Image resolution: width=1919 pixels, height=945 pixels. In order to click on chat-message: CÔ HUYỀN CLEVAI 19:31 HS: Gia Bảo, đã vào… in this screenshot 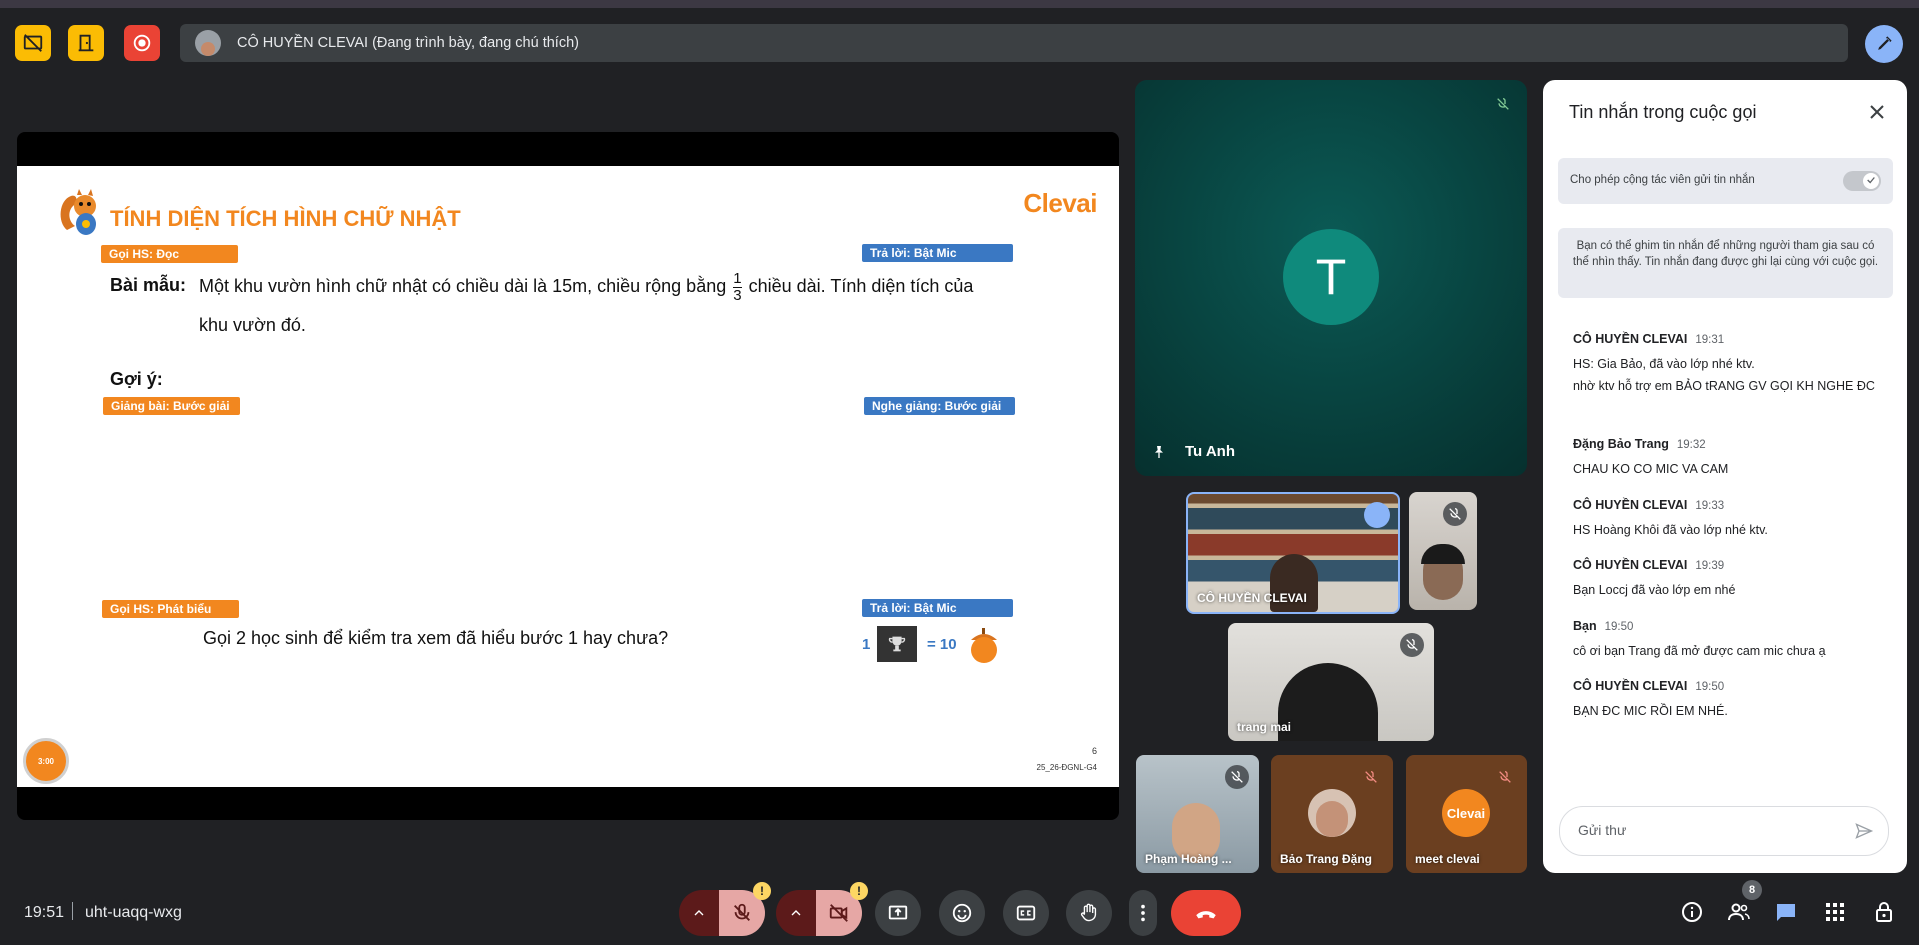, I will do `click(1728, 362)`.